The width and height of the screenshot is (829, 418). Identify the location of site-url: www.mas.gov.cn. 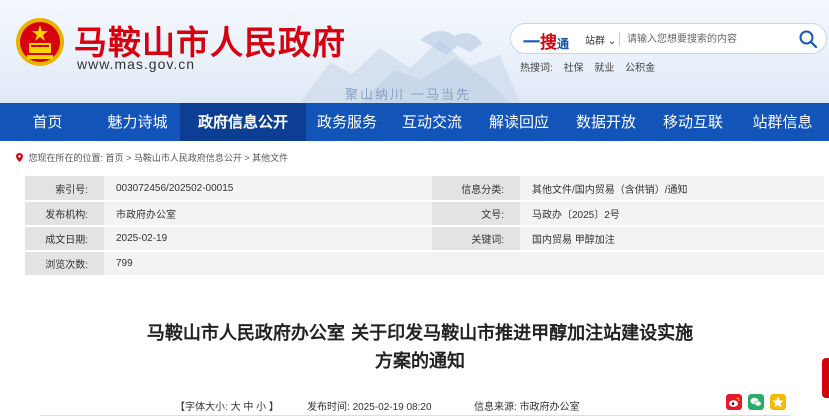
(136, 64).